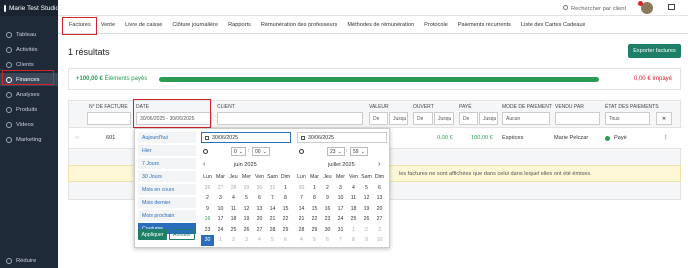  I want to click on start-date-input: 30/06/2025, so click(246, 137).